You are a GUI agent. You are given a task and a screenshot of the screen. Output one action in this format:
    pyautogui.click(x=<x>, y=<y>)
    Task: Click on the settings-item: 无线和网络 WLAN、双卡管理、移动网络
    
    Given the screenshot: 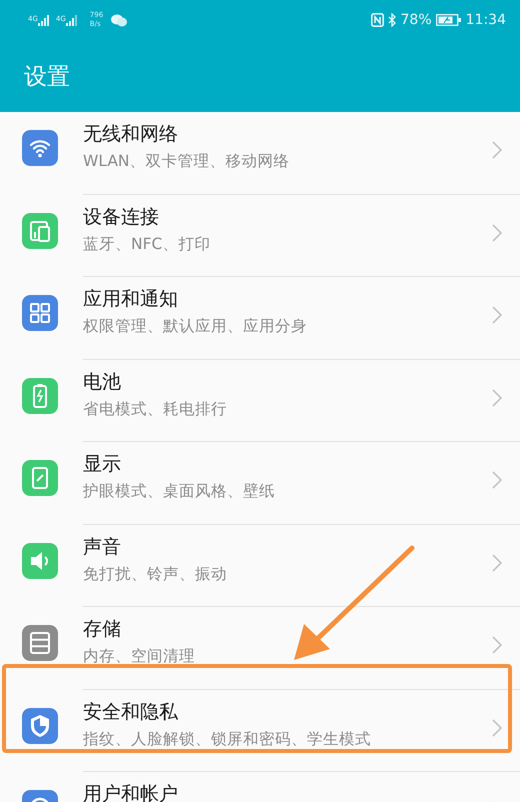 What is the action you would take?
    pyautogui.click(x=260, y=153)
    